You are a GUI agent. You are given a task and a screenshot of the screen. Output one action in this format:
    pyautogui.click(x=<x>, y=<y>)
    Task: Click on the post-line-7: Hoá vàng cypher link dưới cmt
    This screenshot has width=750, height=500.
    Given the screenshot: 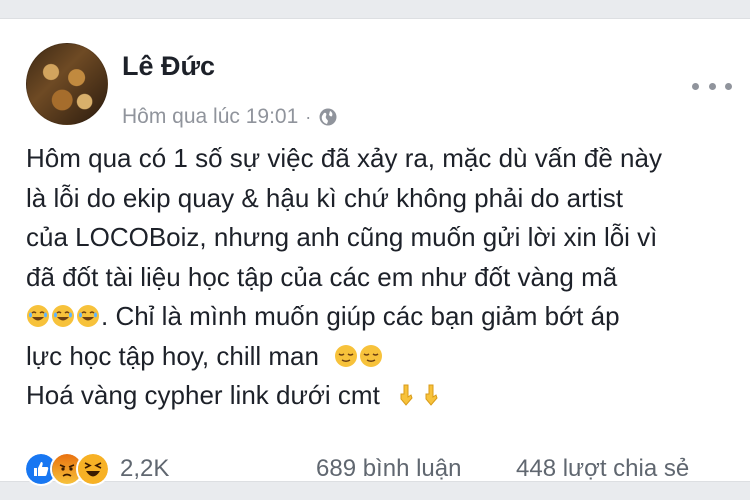 What is the action you would take?
    pyautogui.click(x=376, y=396)
    